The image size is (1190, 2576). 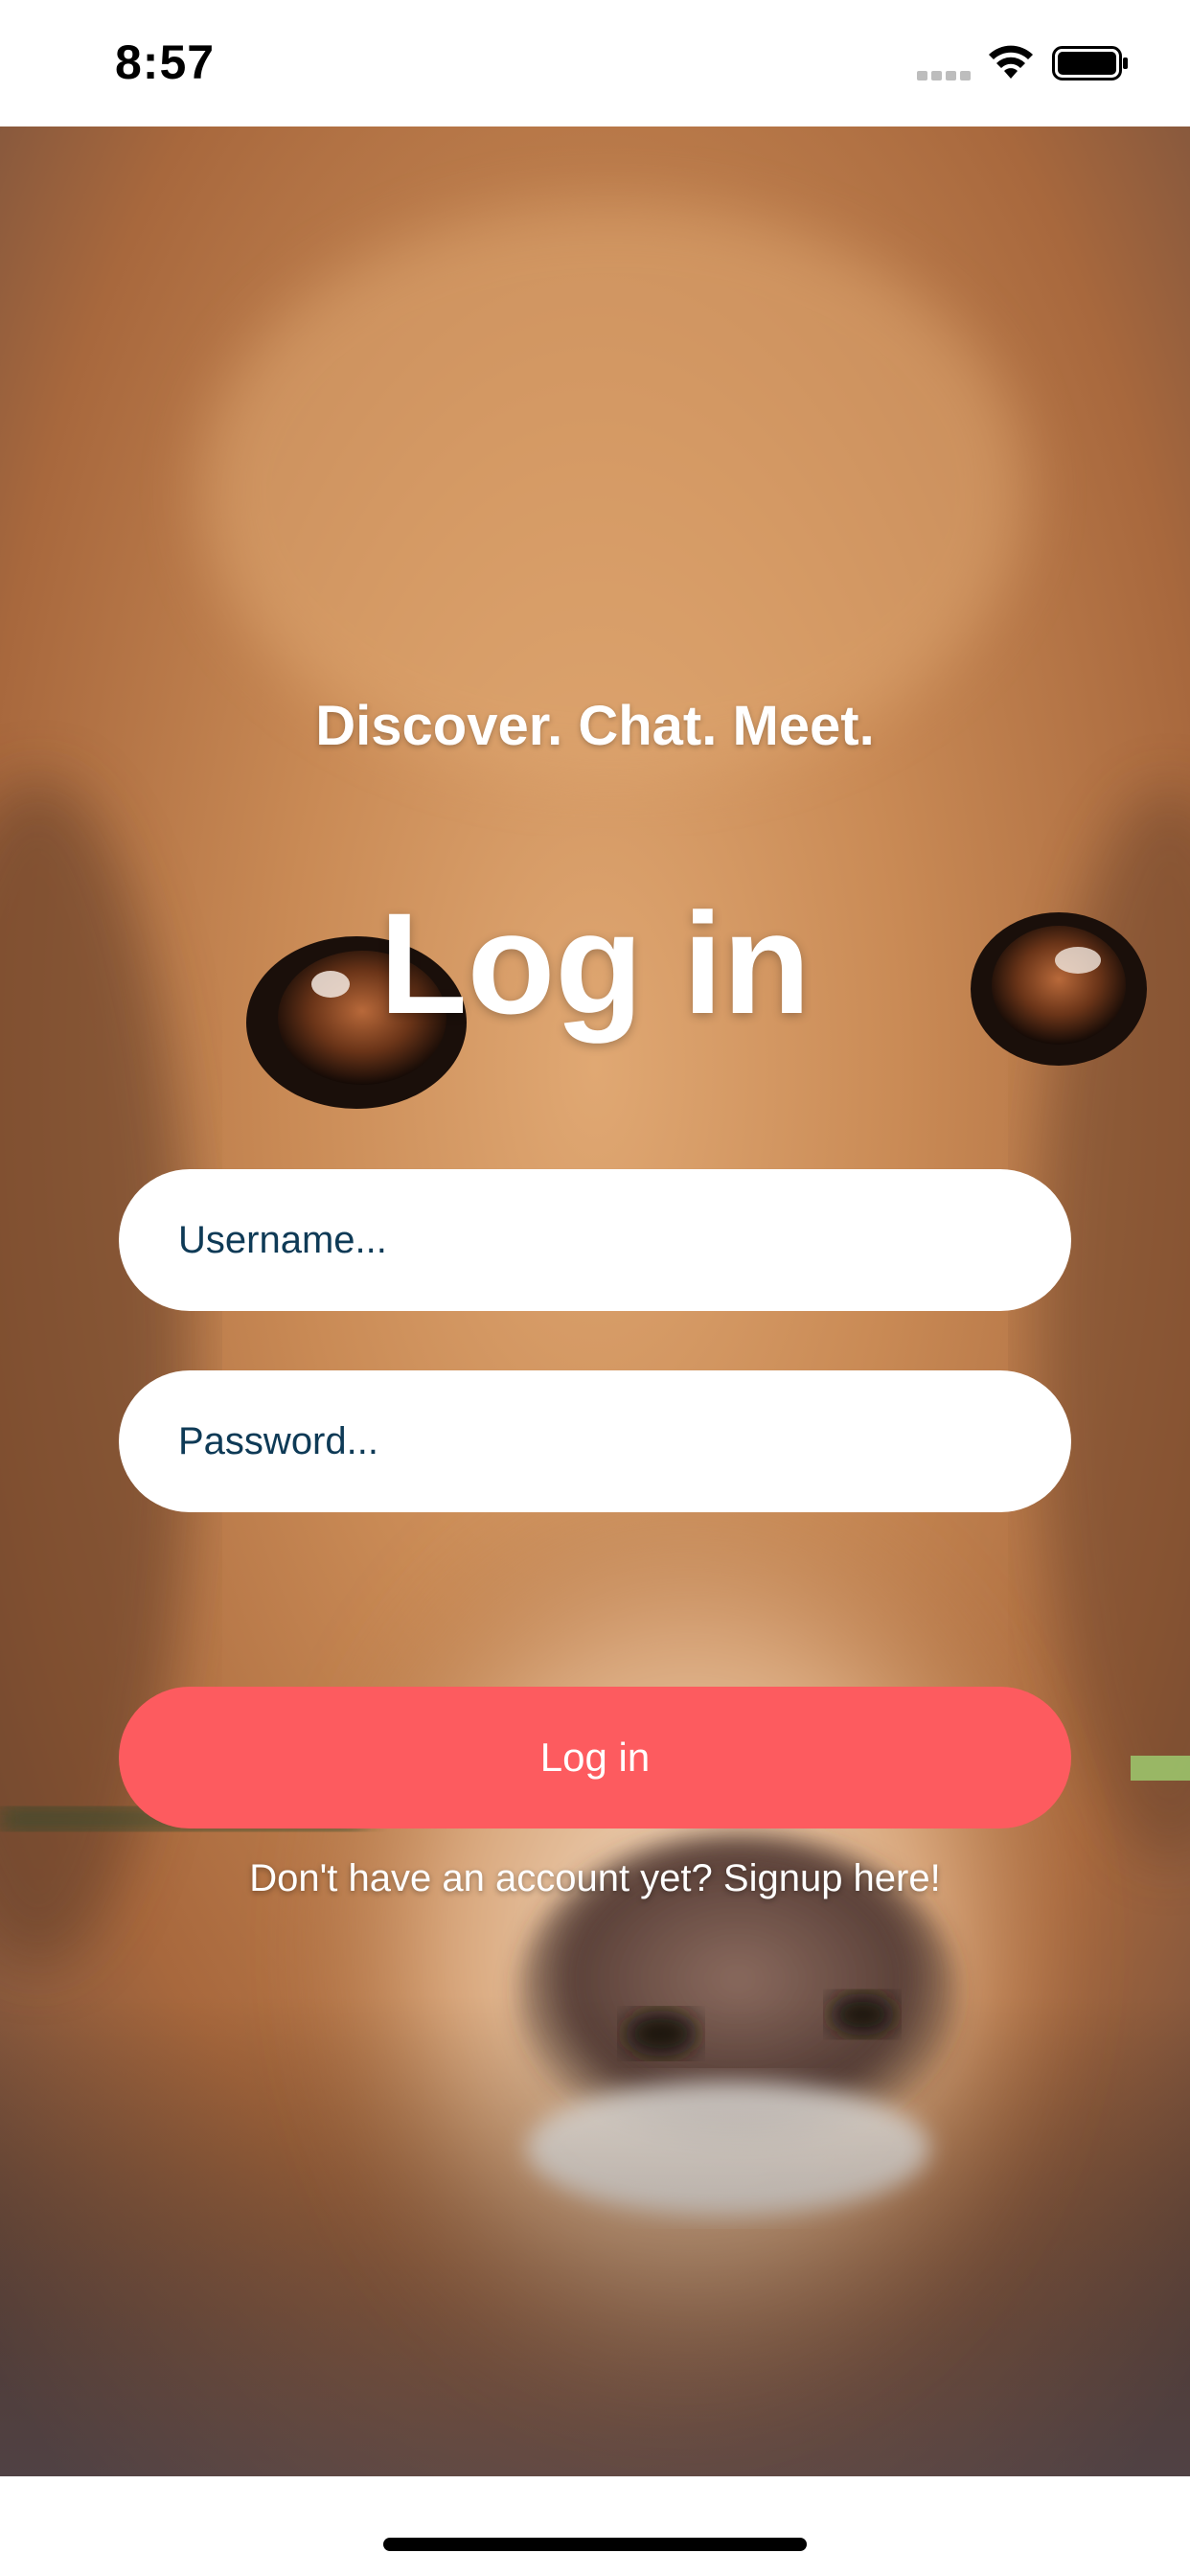 I want to click on login-button: Log in, so click(x=595, y=1757).